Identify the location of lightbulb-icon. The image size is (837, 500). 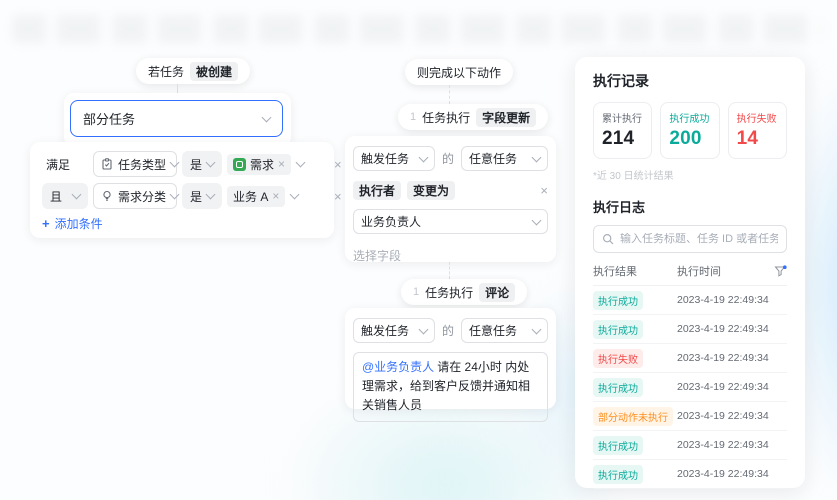
(107, 195).